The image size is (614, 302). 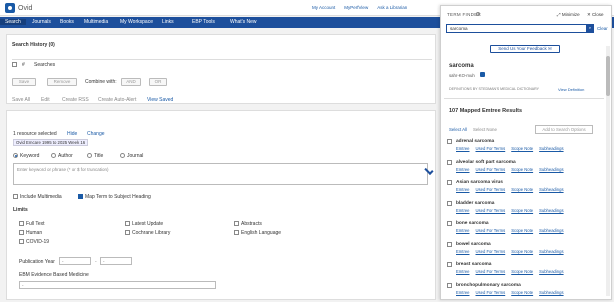 I want to click on term-input: sarcoma, so click(x=520, y=28).